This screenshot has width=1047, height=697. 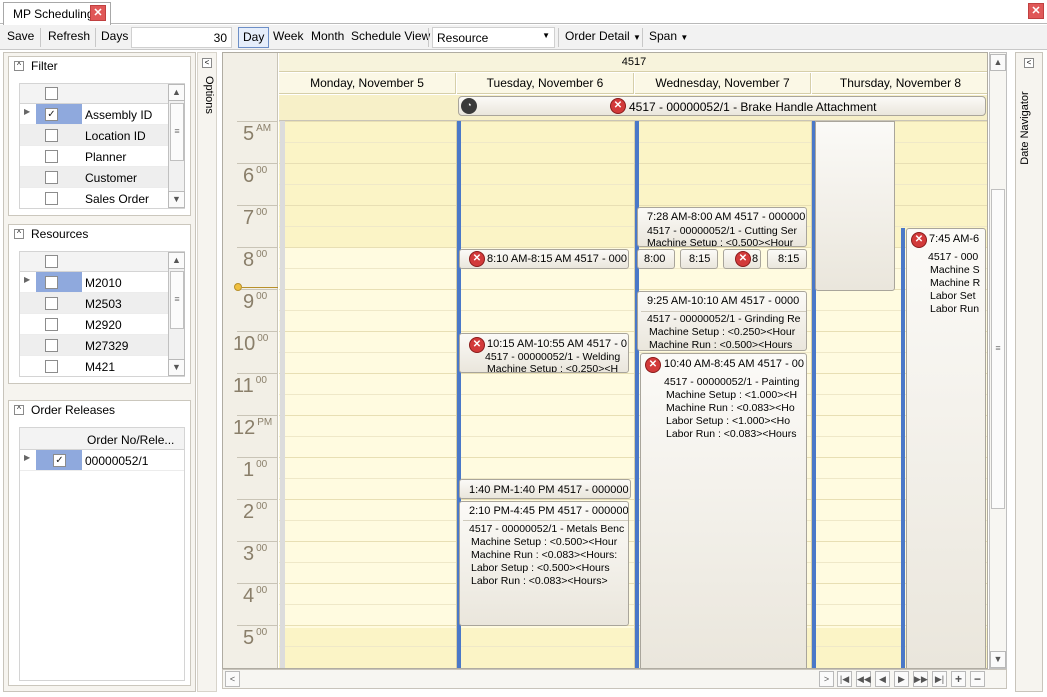 What do you see at coordinates (549, 511) in the screenshot?
I see `appointment-title: 2:10 PM-4:45 PM 4517 - 000000` at bounding box center [549, 511].